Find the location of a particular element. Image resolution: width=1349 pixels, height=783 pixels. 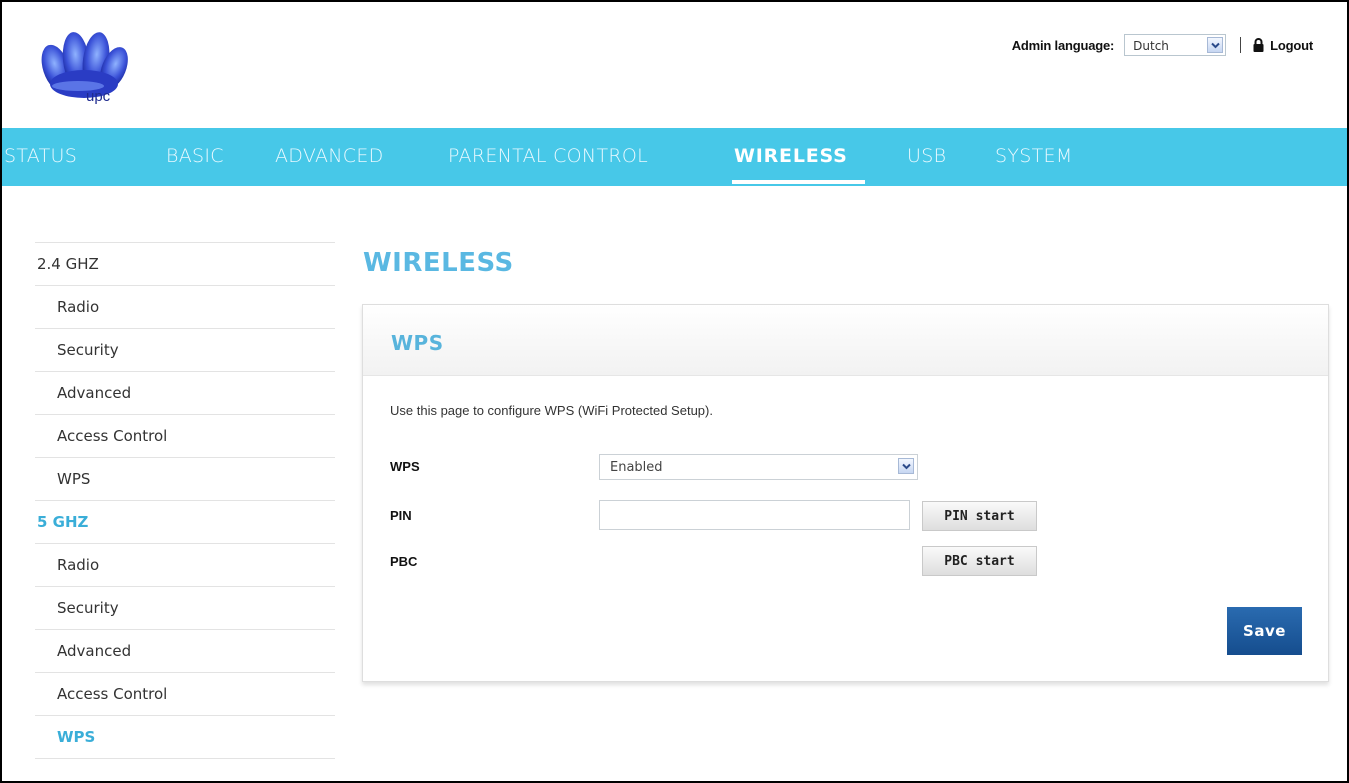

nav-item-advanced: ADVANCED is located at coordinates (329, 156).